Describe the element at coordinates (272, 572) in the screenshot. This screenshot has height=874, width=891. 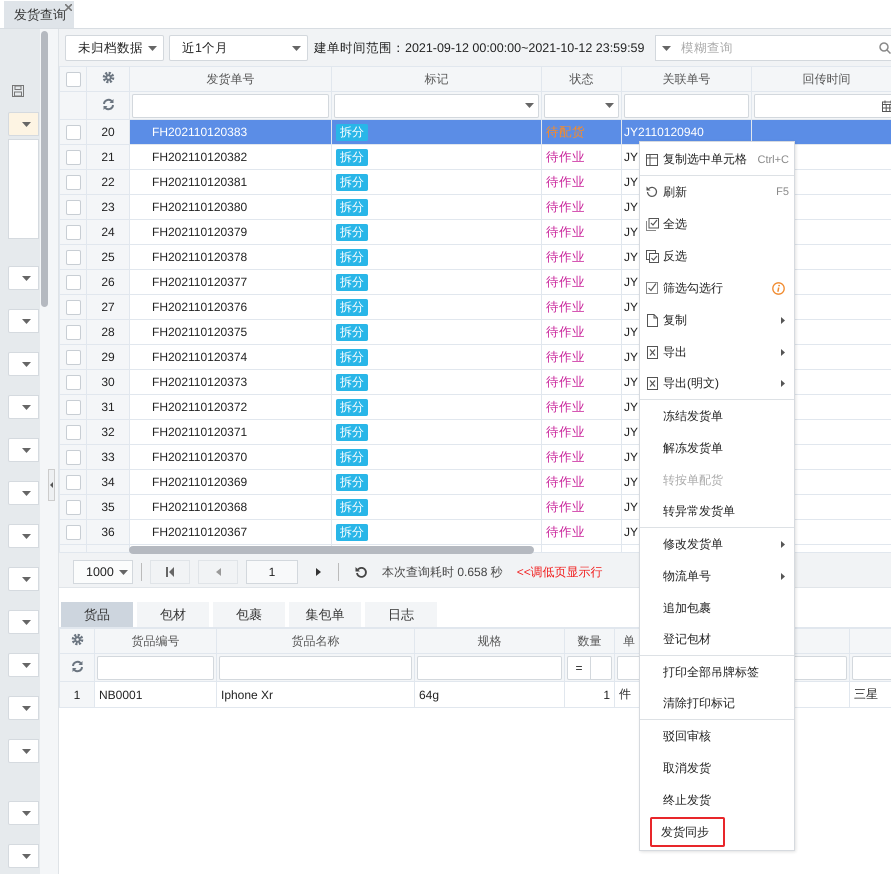
I see `page-number-field: 1` at that location.